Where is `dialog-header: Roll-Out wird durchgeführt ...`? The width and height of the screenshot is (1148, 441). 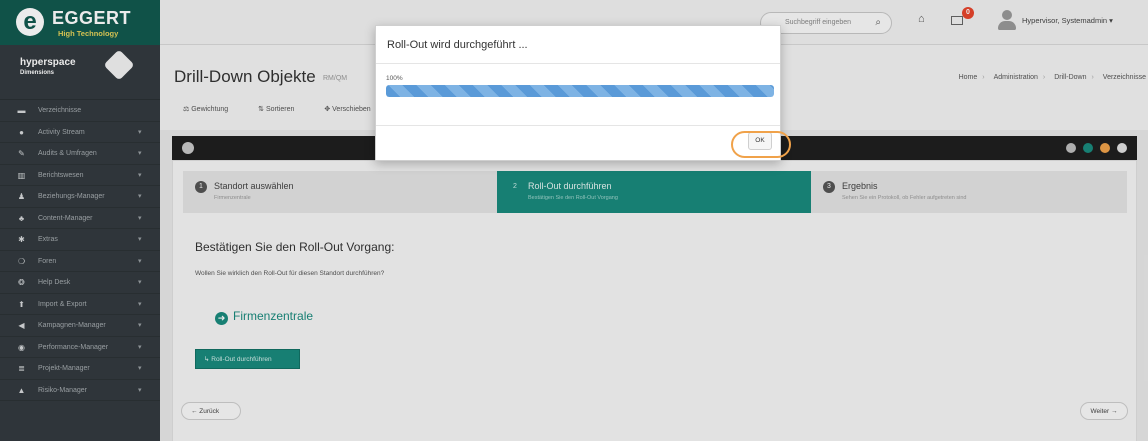
dialog-header: Roll-Out wird durchgeführt ... is located at coordinates (578, 45).